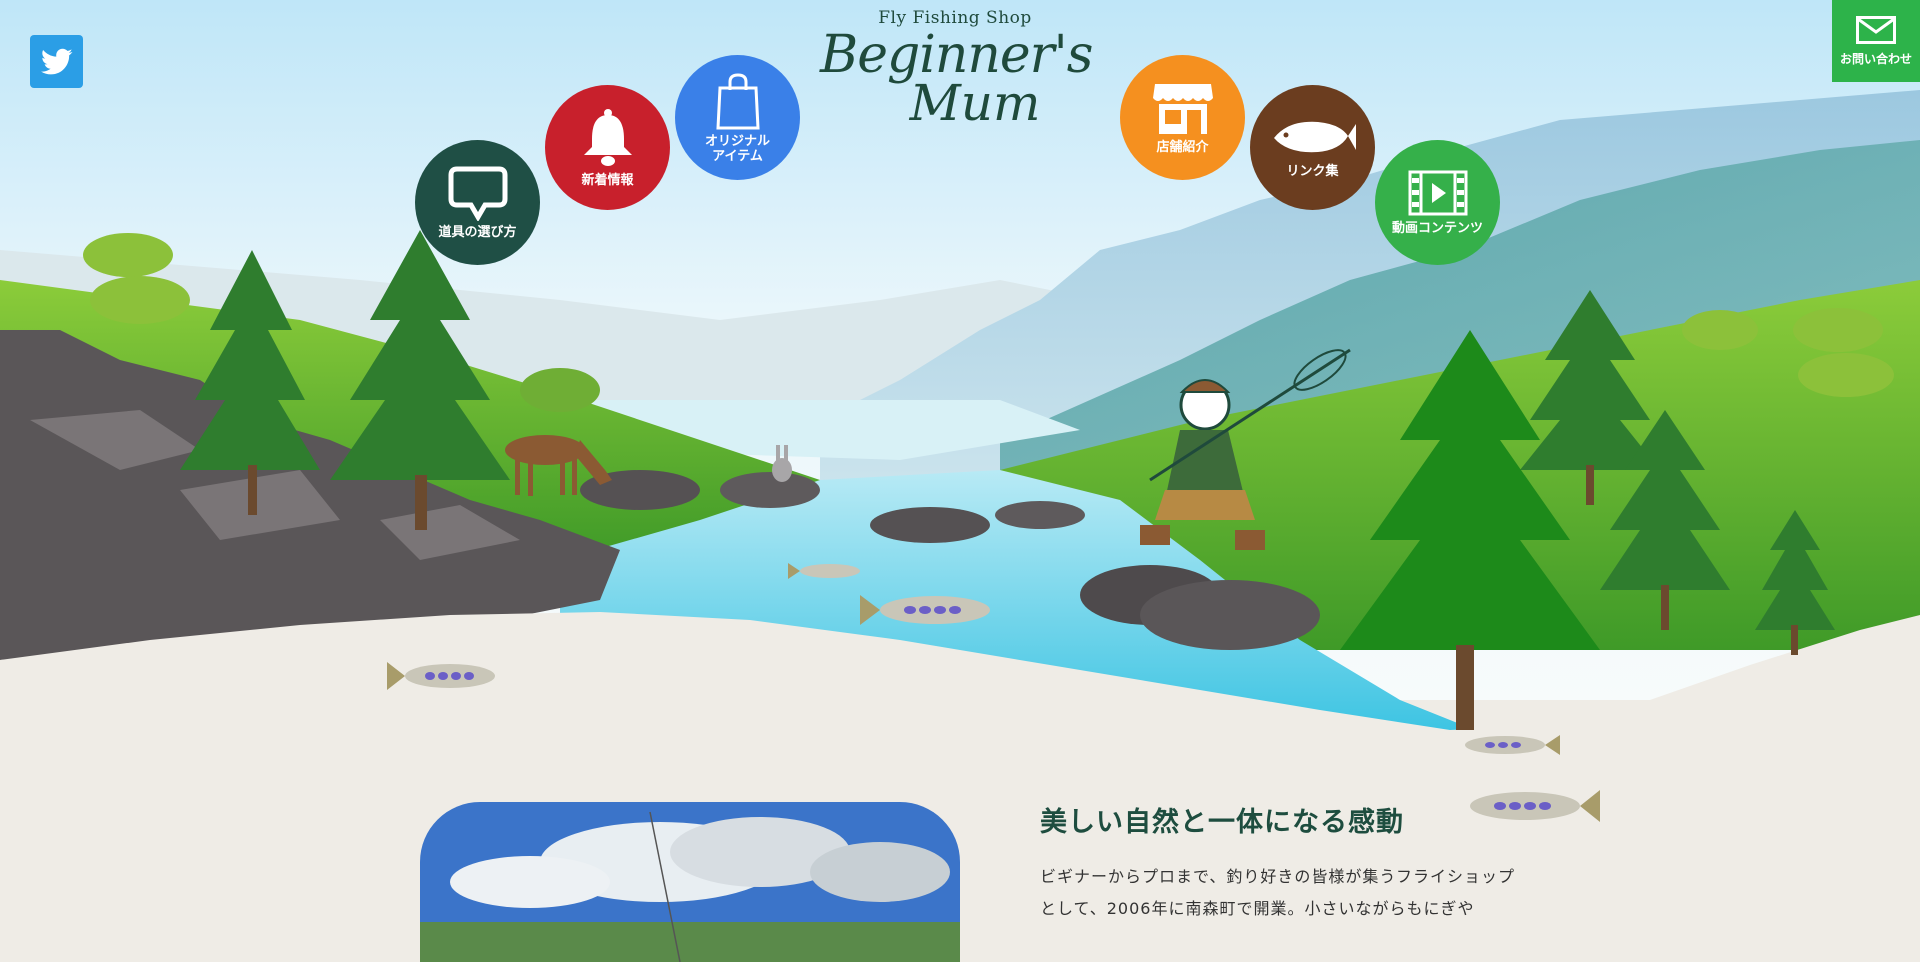  I want to click on bell-icon, so click(607, 137).